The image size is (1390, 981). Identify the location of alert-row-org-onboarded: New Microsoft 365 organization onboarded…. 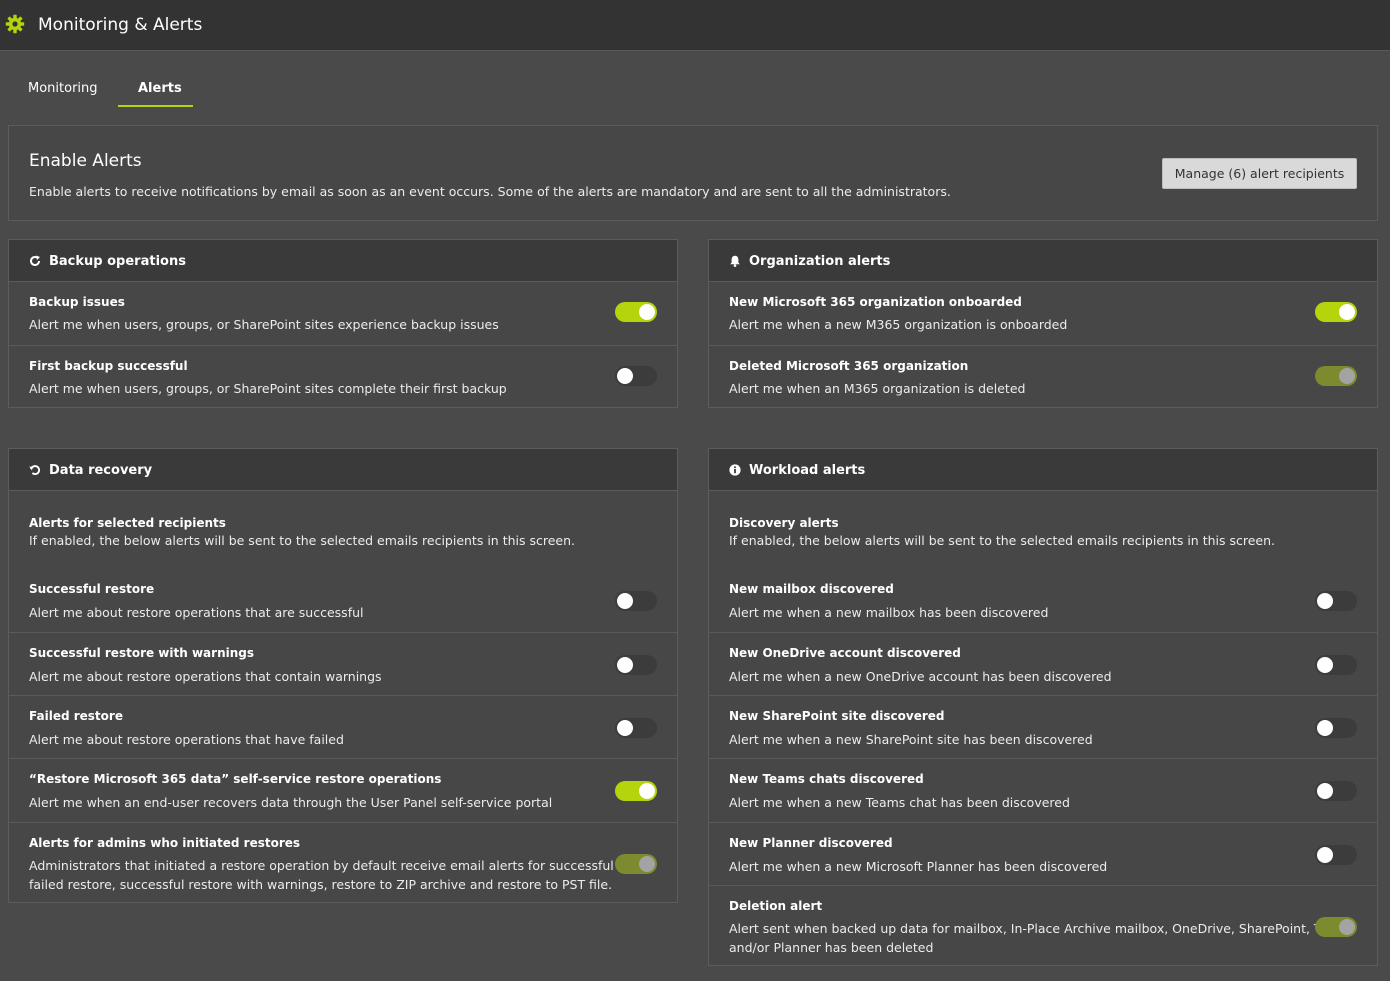
(1043, 313).